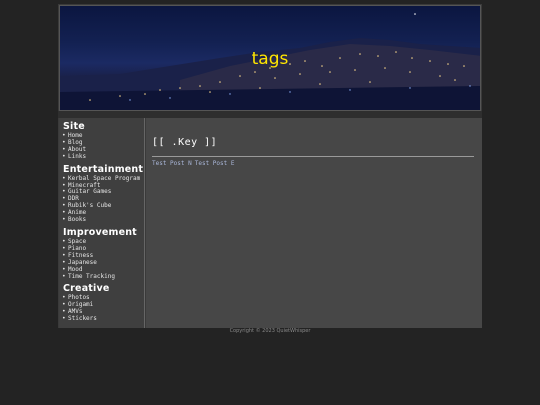 This screenshot has width=540, height=405. Describe the element at coordinates (100, 232) in the screenshot. I see `sidebar-section-title: Improvement` at that location.